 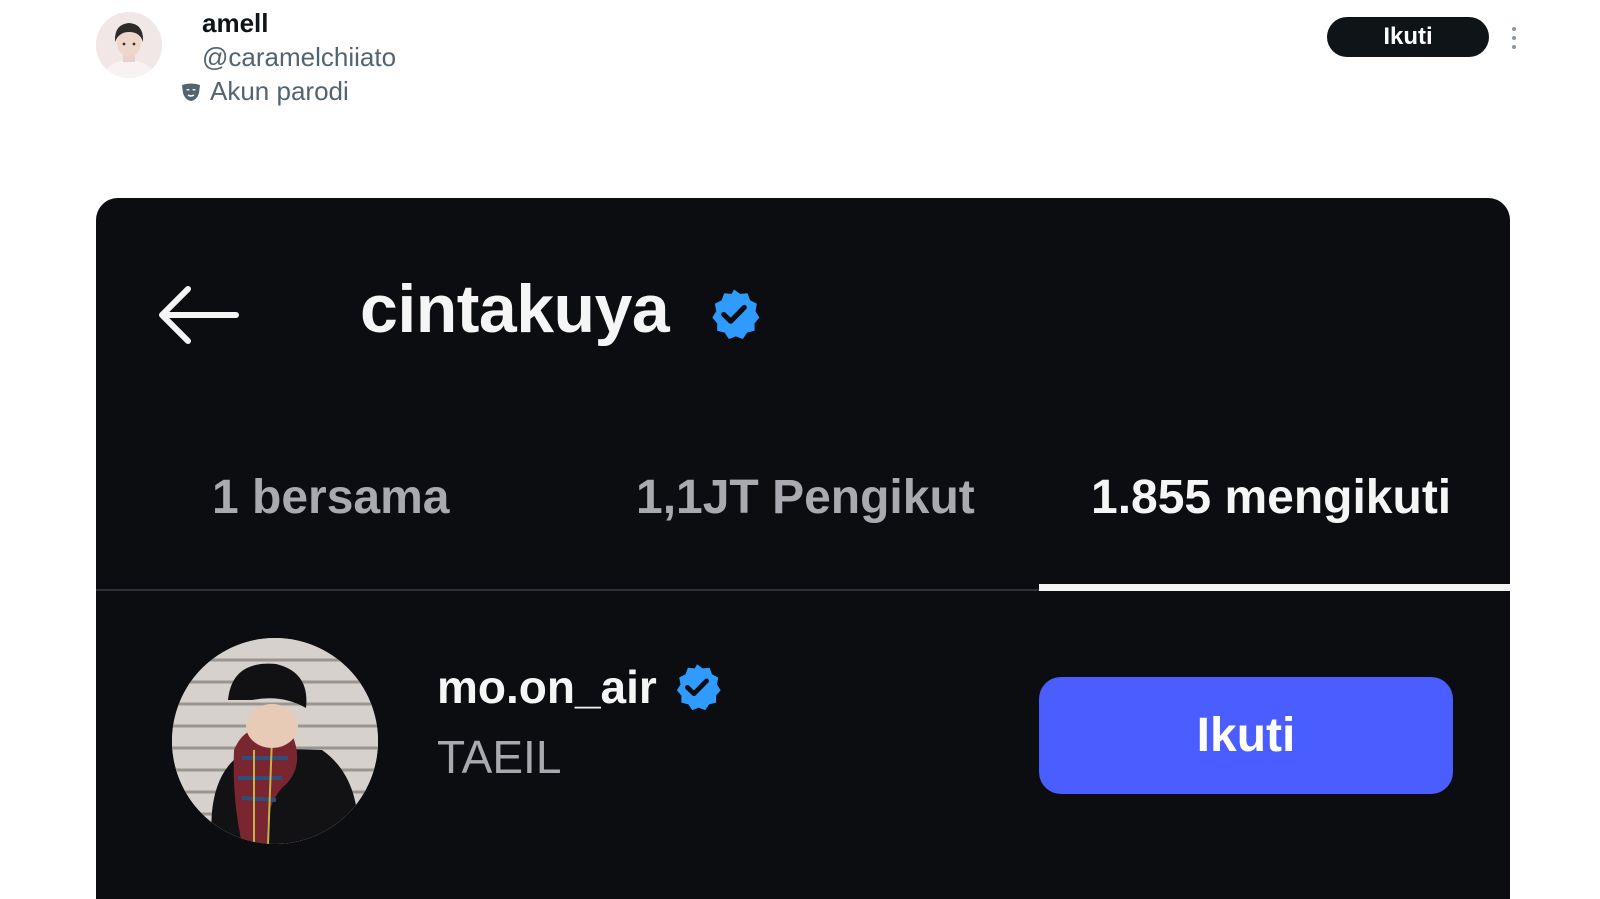 What do you see at coordinates (235, 23) in the screenshot?
I see `author-display-name: amell` at bounding box center [235, 23].